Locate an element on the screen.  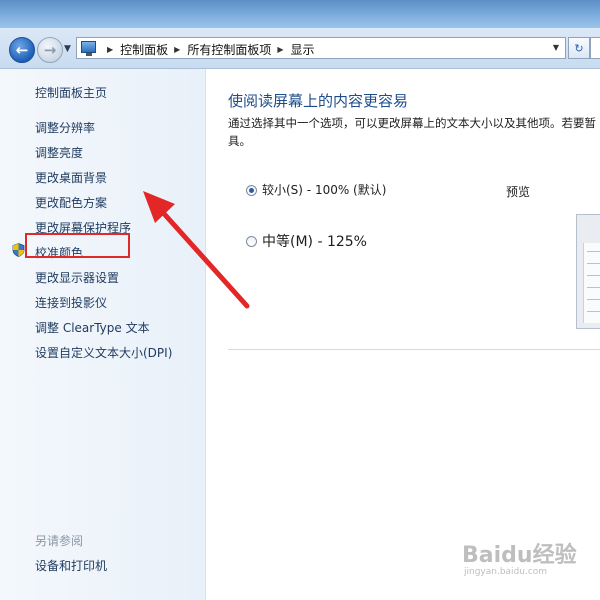
refresh-button: ↻ is located at coordinates (579, 48).